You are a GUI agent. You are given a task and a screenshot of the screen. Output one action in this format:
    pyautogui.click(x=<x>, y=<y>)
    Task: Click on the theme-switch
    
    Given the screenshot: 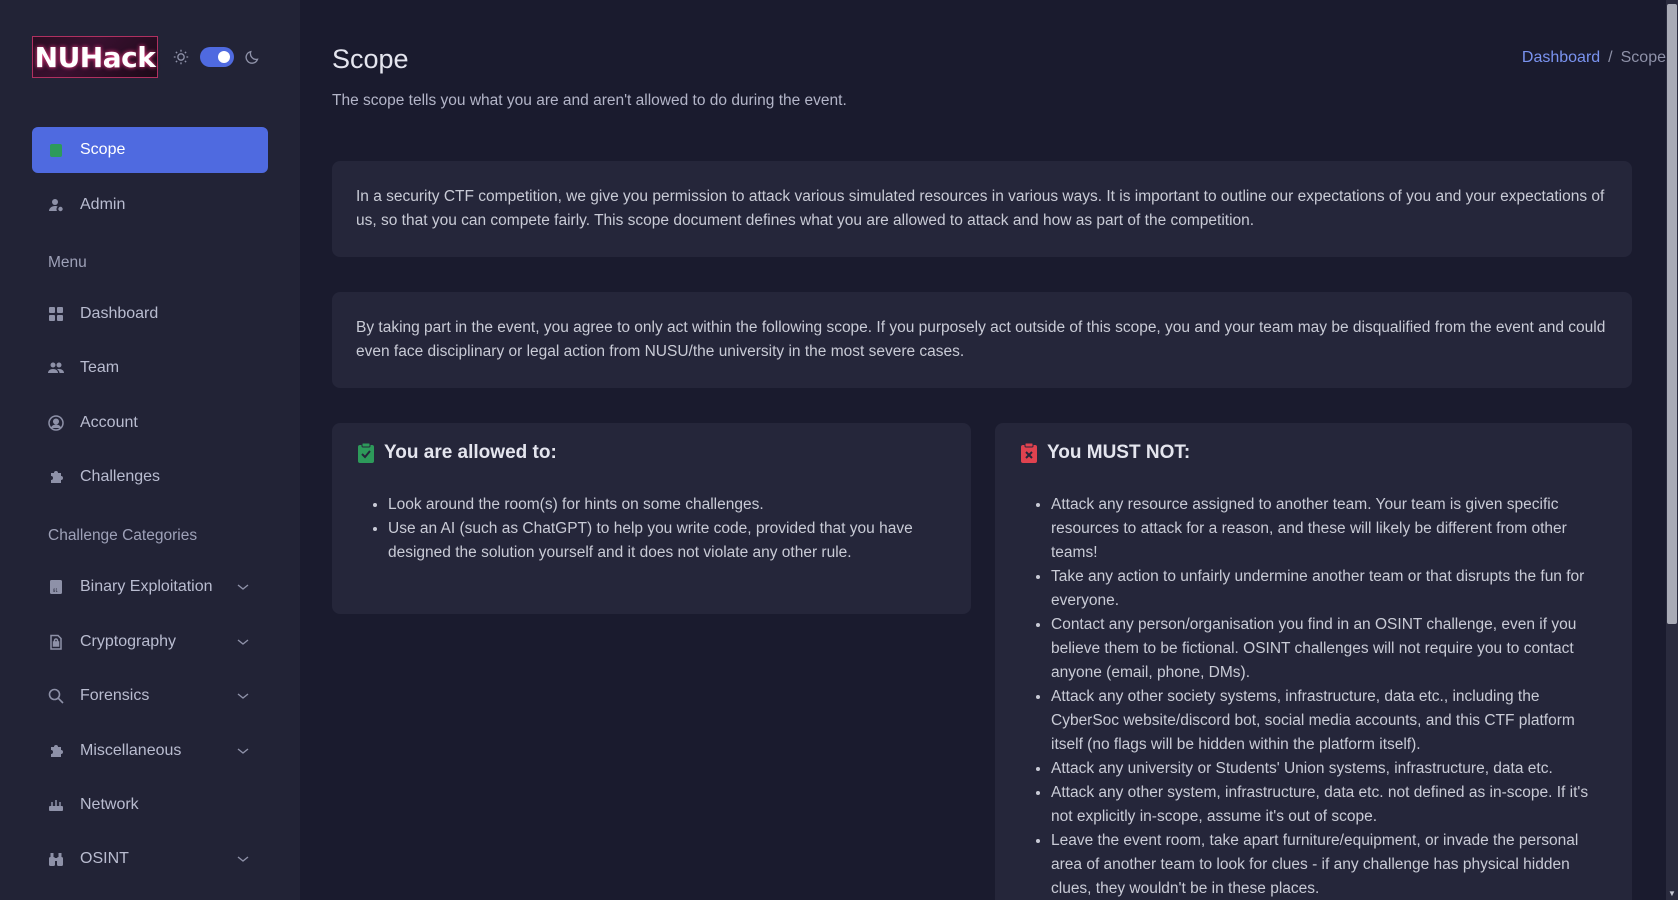 What is the action you would take?
    pyautogui.click(x=217, y=57)
    